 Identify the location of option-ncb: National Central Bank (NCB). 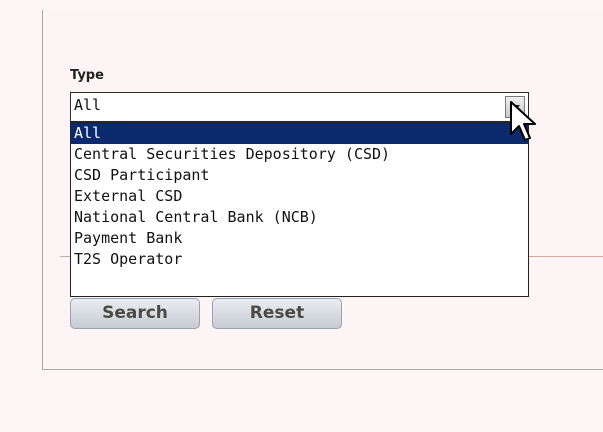
(299, 217).